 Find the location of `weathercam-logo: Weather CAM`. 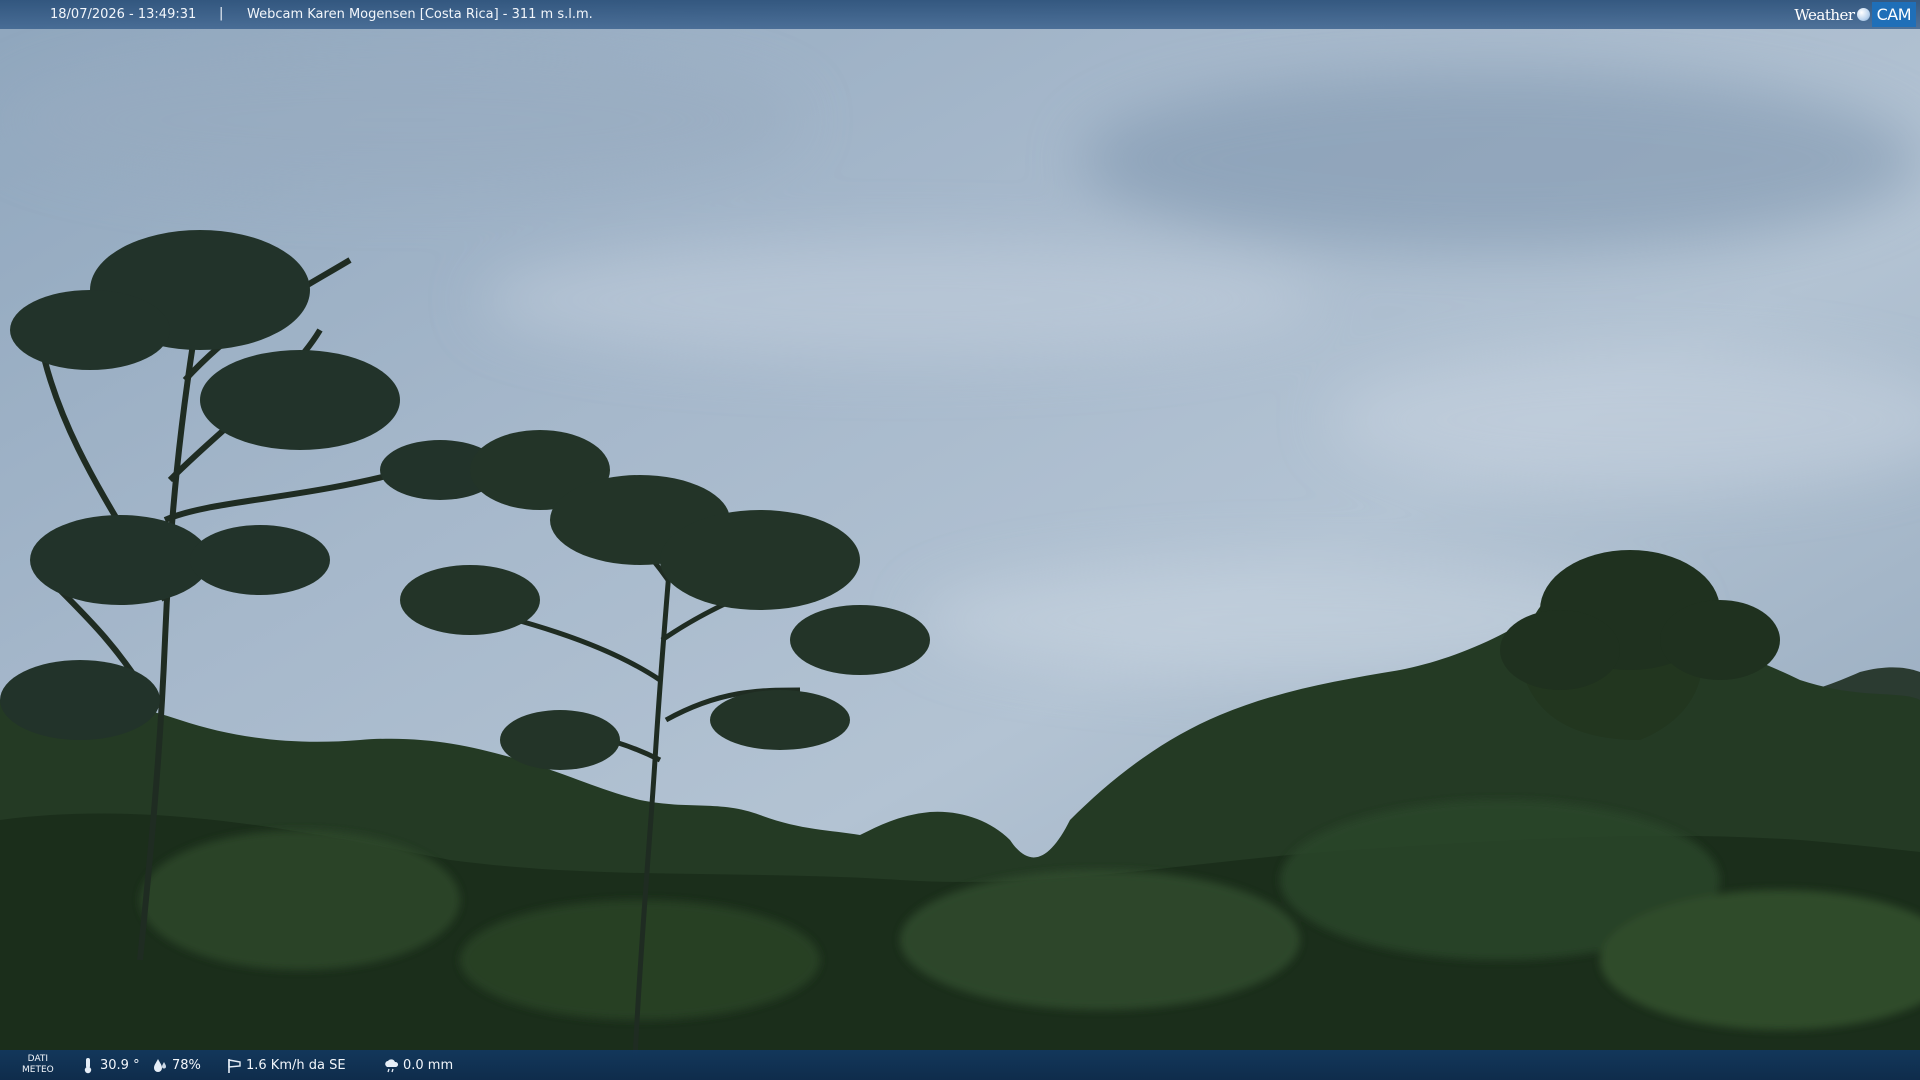

weathercam-logo: Weather CAM is located at coordinates (1857, 14).